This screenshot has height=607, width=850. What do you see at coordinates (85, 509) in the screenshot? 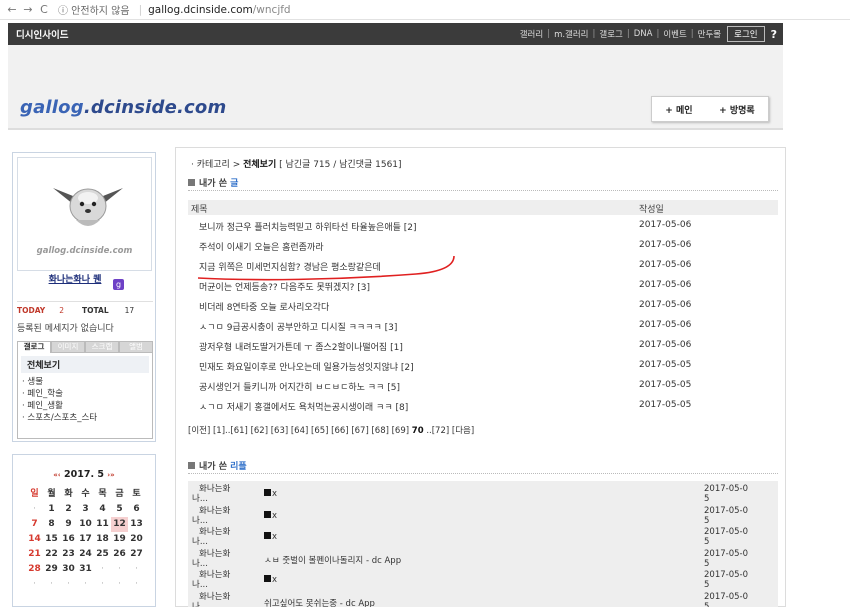
I see `calendar-day: 3` at bounding box center [85, 509].